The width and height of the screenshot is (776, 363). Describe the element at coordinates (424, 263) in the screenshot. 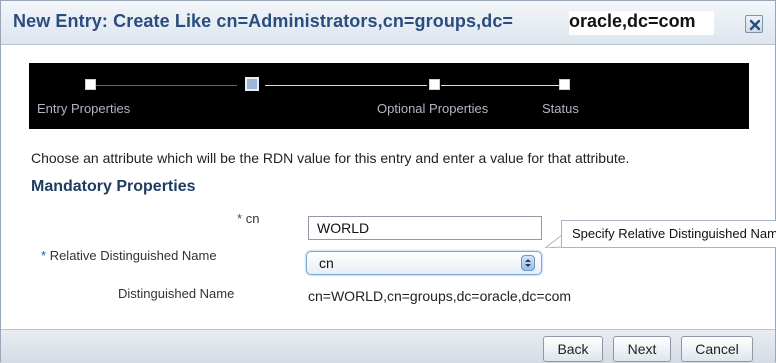

I see `rdn-select: cn` at that location.